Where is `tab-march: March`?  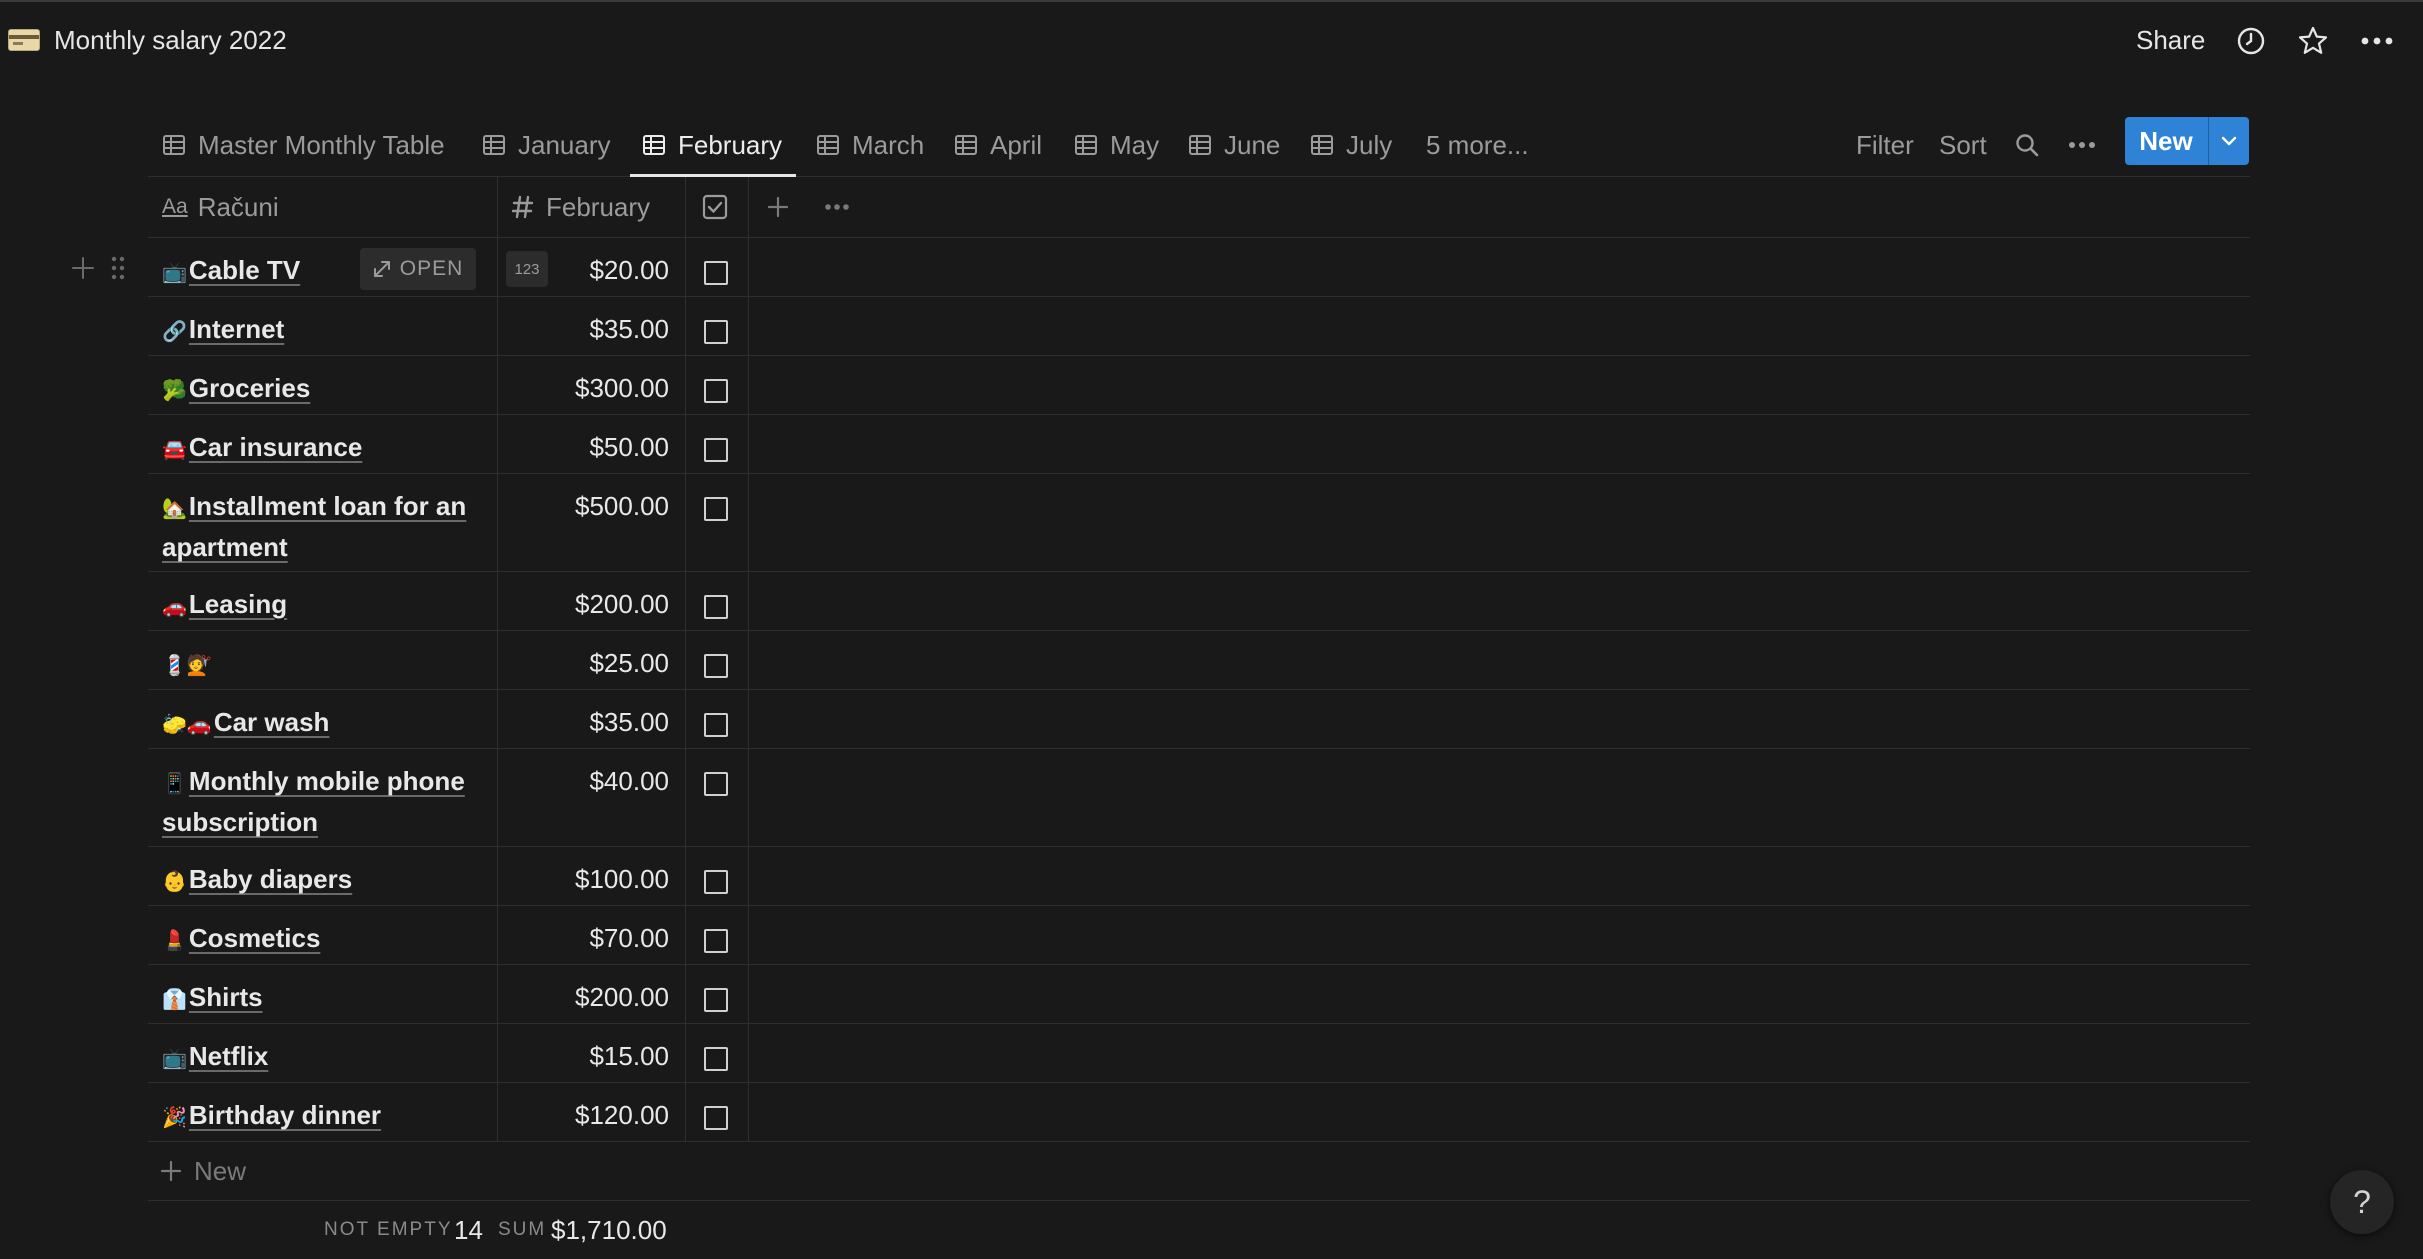 tab-march: March is located at coordinates (870, 145).